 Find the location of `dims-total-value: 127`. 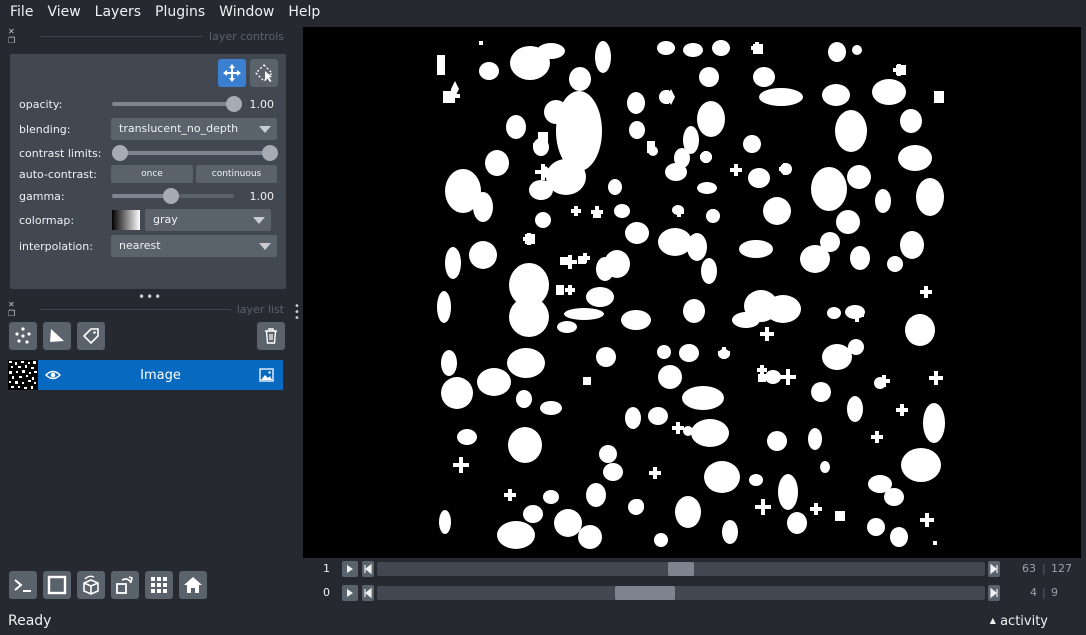

dims-total-value: 127 is located at coordinates (1061, 568).